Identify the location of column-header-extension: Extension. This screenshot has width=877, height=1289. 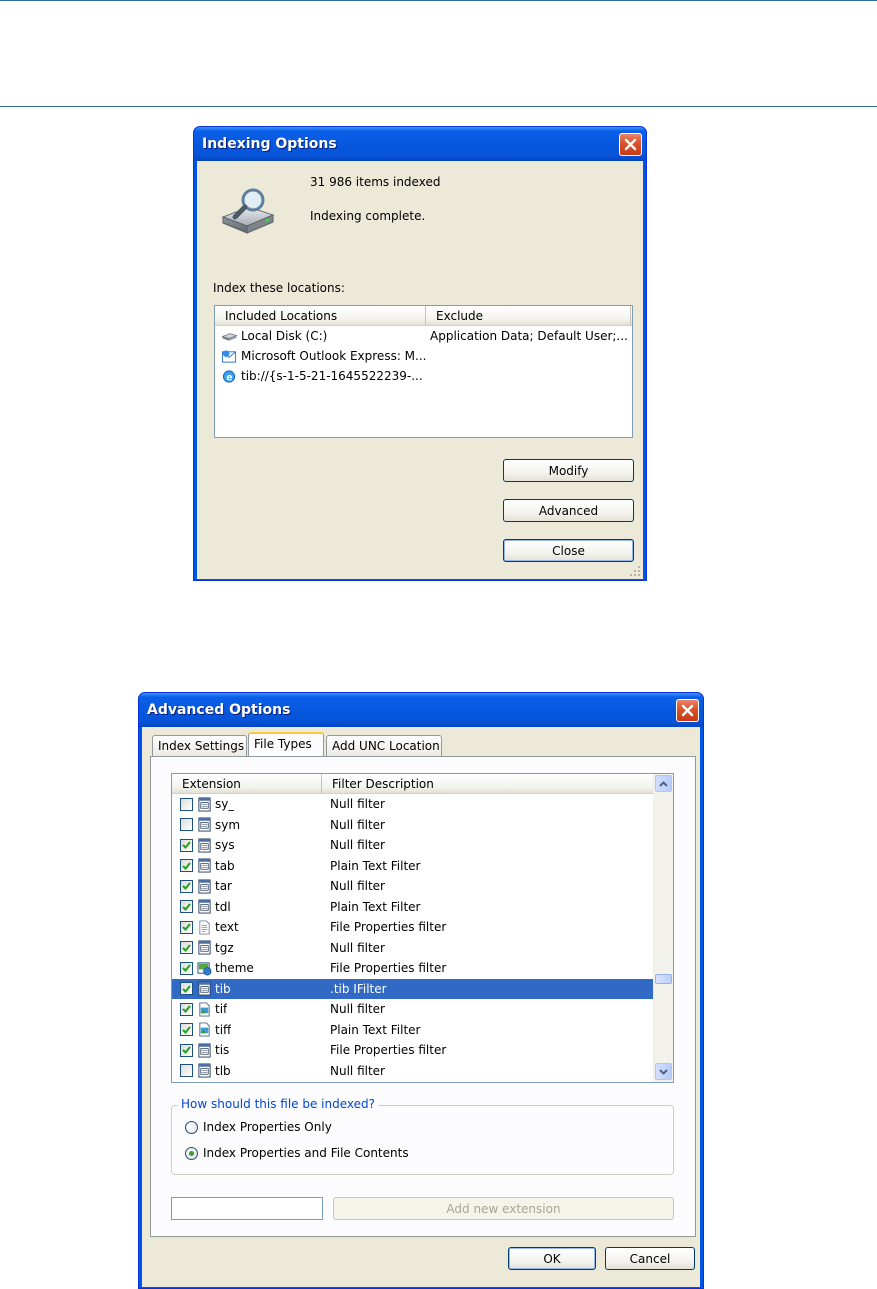
(247, 783).